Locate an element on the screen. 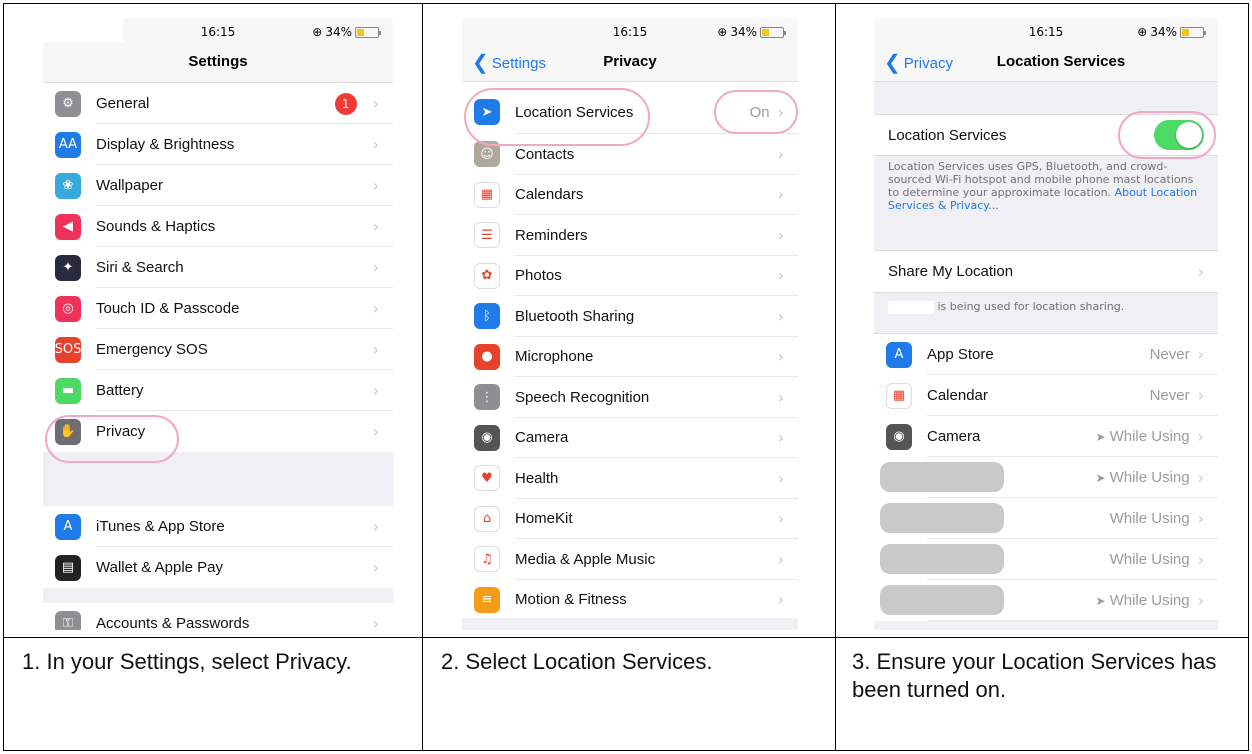 This screenshot has width=1252, height=754. share-my-location-row: Share My Location › is located at coordinates (1046, 271).